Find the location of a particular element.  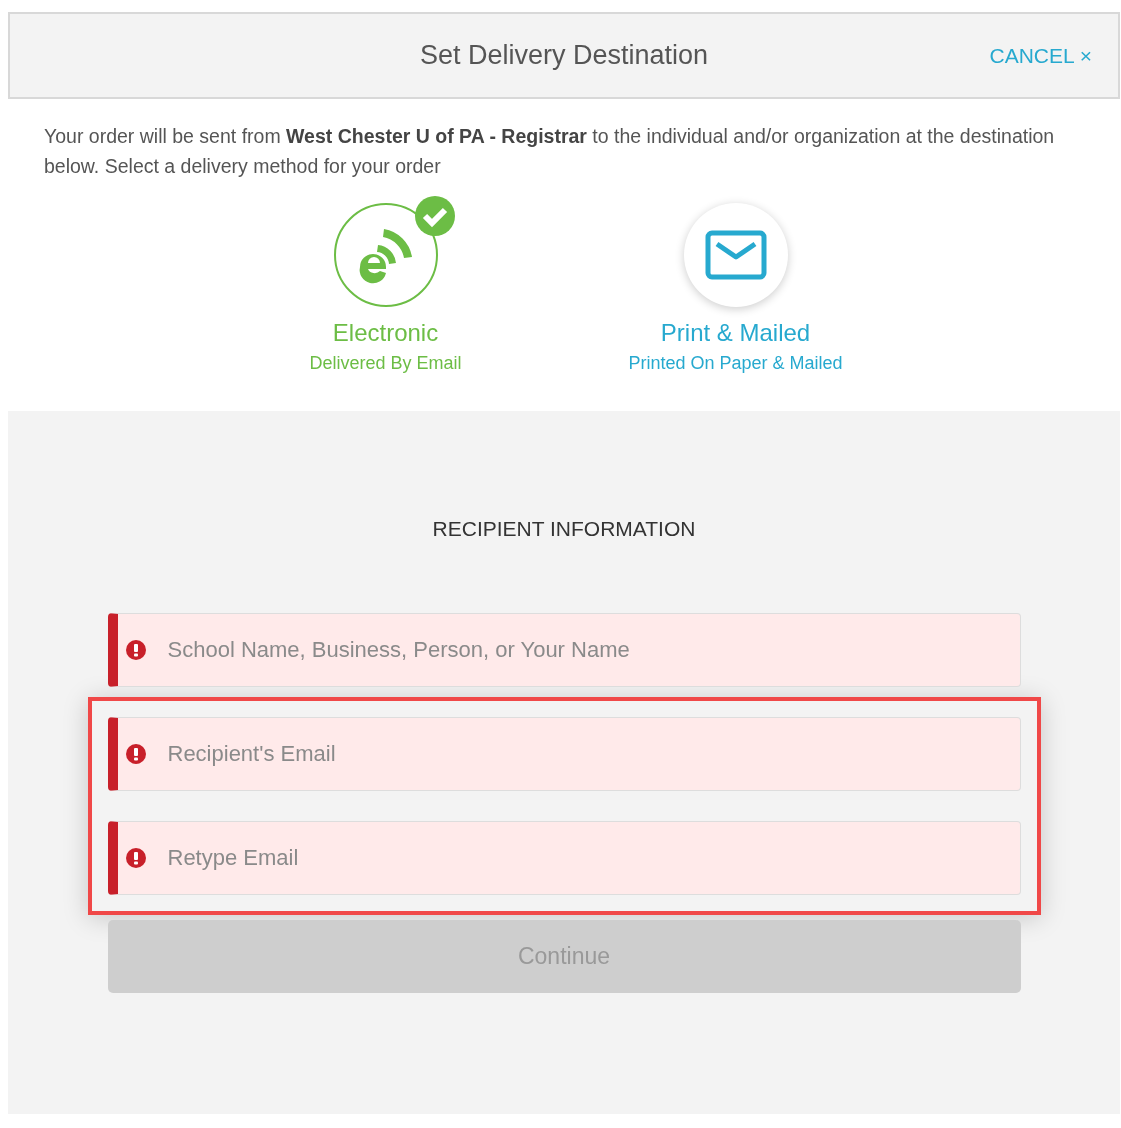

method-label: Electronic is located at coordinates (385, 333).